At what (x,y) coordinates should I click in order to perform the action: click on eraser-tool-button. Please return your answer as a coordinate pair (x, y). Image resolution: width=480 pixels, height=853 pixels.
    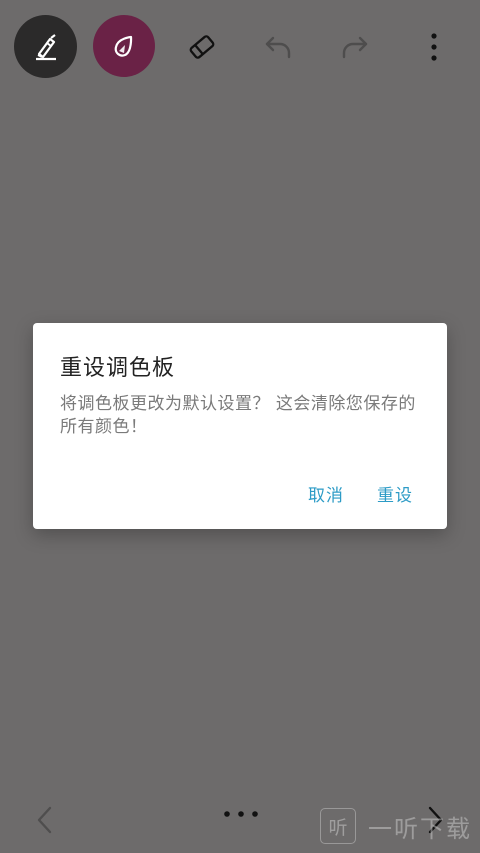
    Looking at the image, I should click on (202, 47).